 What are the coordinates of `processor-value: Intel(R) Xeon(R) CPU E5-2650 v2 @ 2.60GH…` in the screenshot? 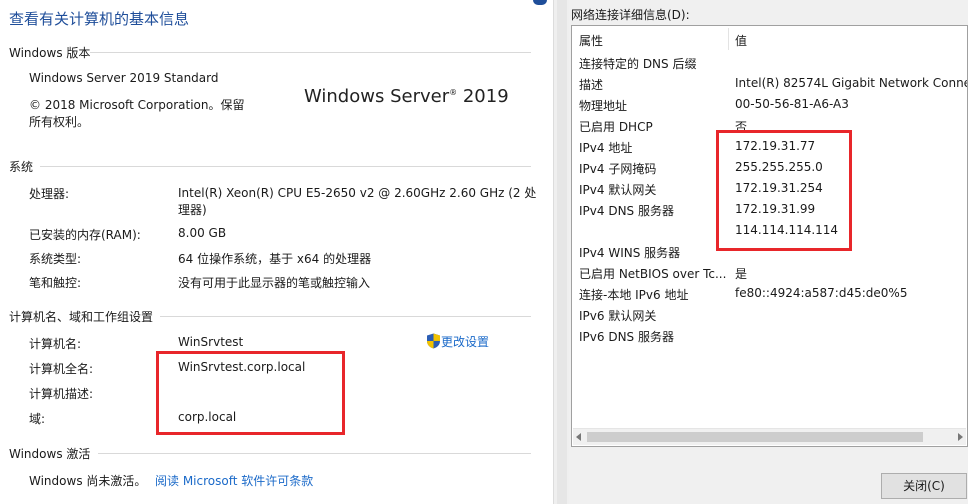 It's located at (357, 201).